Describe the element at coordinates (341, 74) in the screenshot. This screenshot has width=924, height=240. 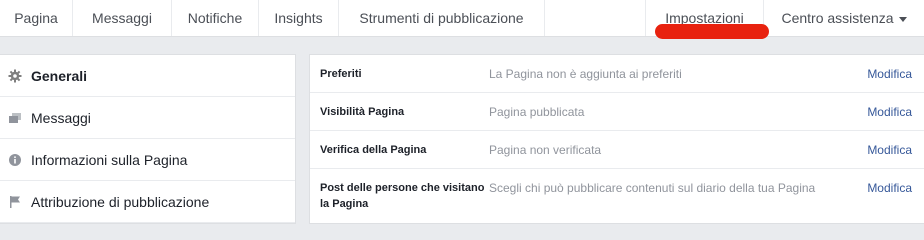
I see `row-label: Preferiti` at that location.